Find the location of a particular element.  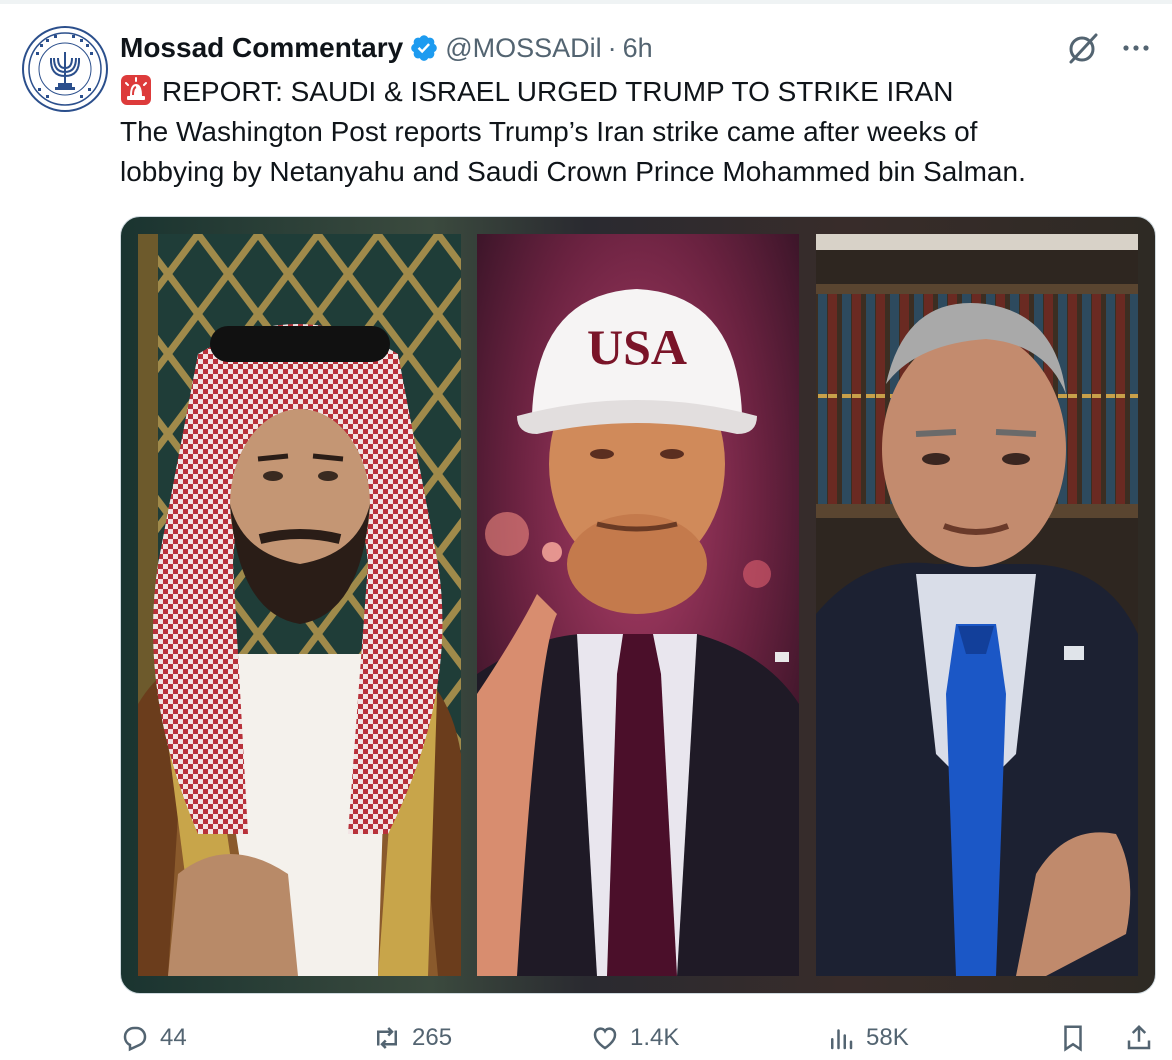

top-divider is located at coordinates (586, 2).